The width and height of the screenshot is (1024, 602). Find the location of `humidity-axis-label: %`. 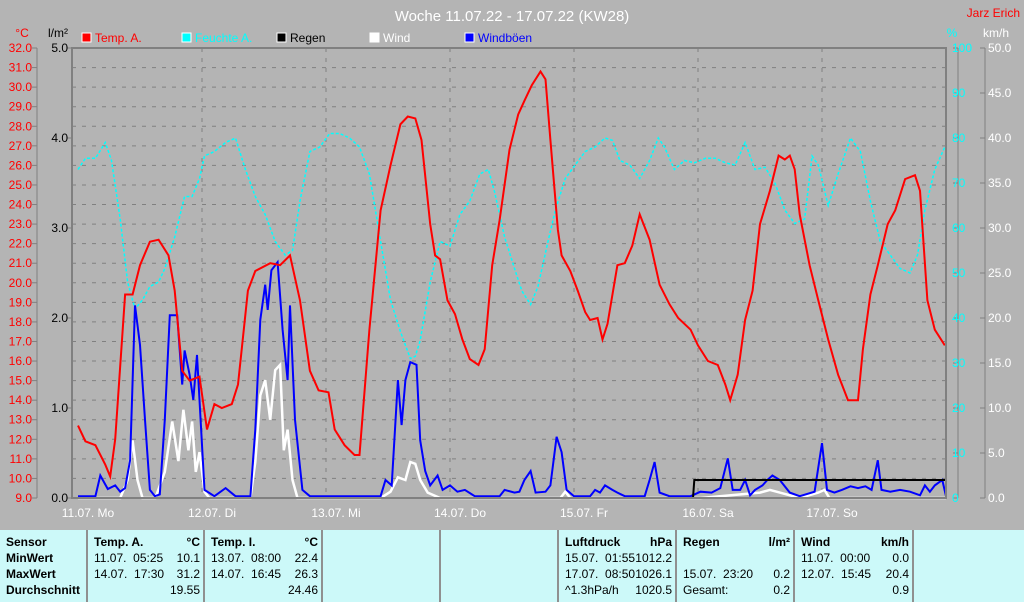

humidity-axis-label: % is located at coordinates (952, 33).